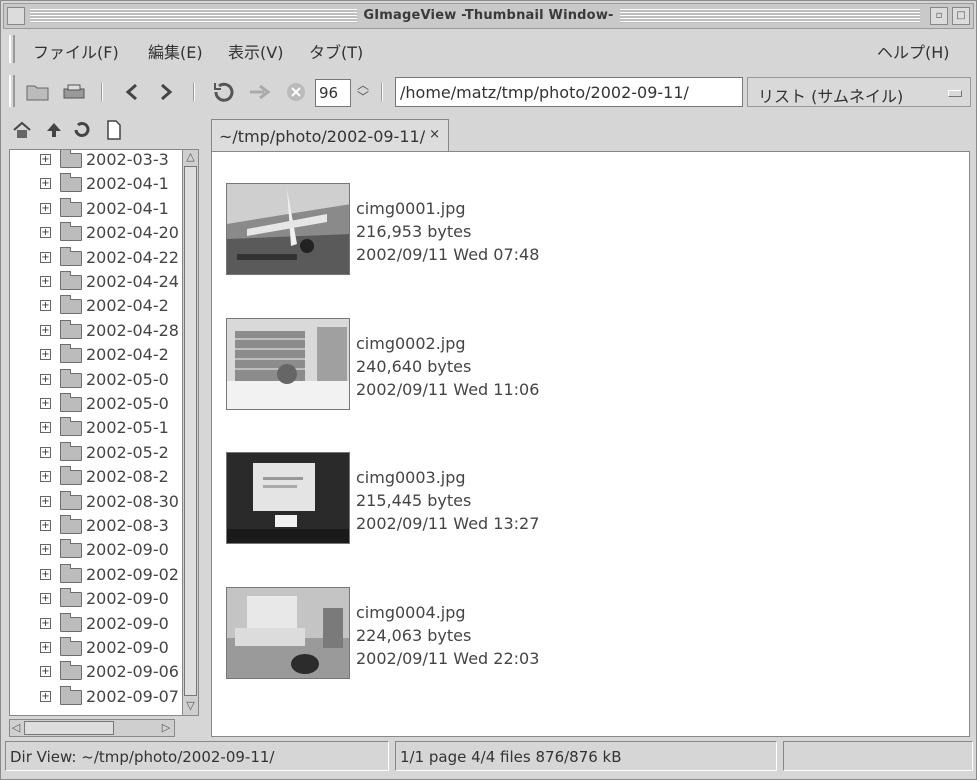 Image resolution: width=977 pixels, height=780 pixels. What do you see at coordinates (95, 233) in the screenshot?
I see `tree-item: +2002-04-20` at bounding box center [95, 233].